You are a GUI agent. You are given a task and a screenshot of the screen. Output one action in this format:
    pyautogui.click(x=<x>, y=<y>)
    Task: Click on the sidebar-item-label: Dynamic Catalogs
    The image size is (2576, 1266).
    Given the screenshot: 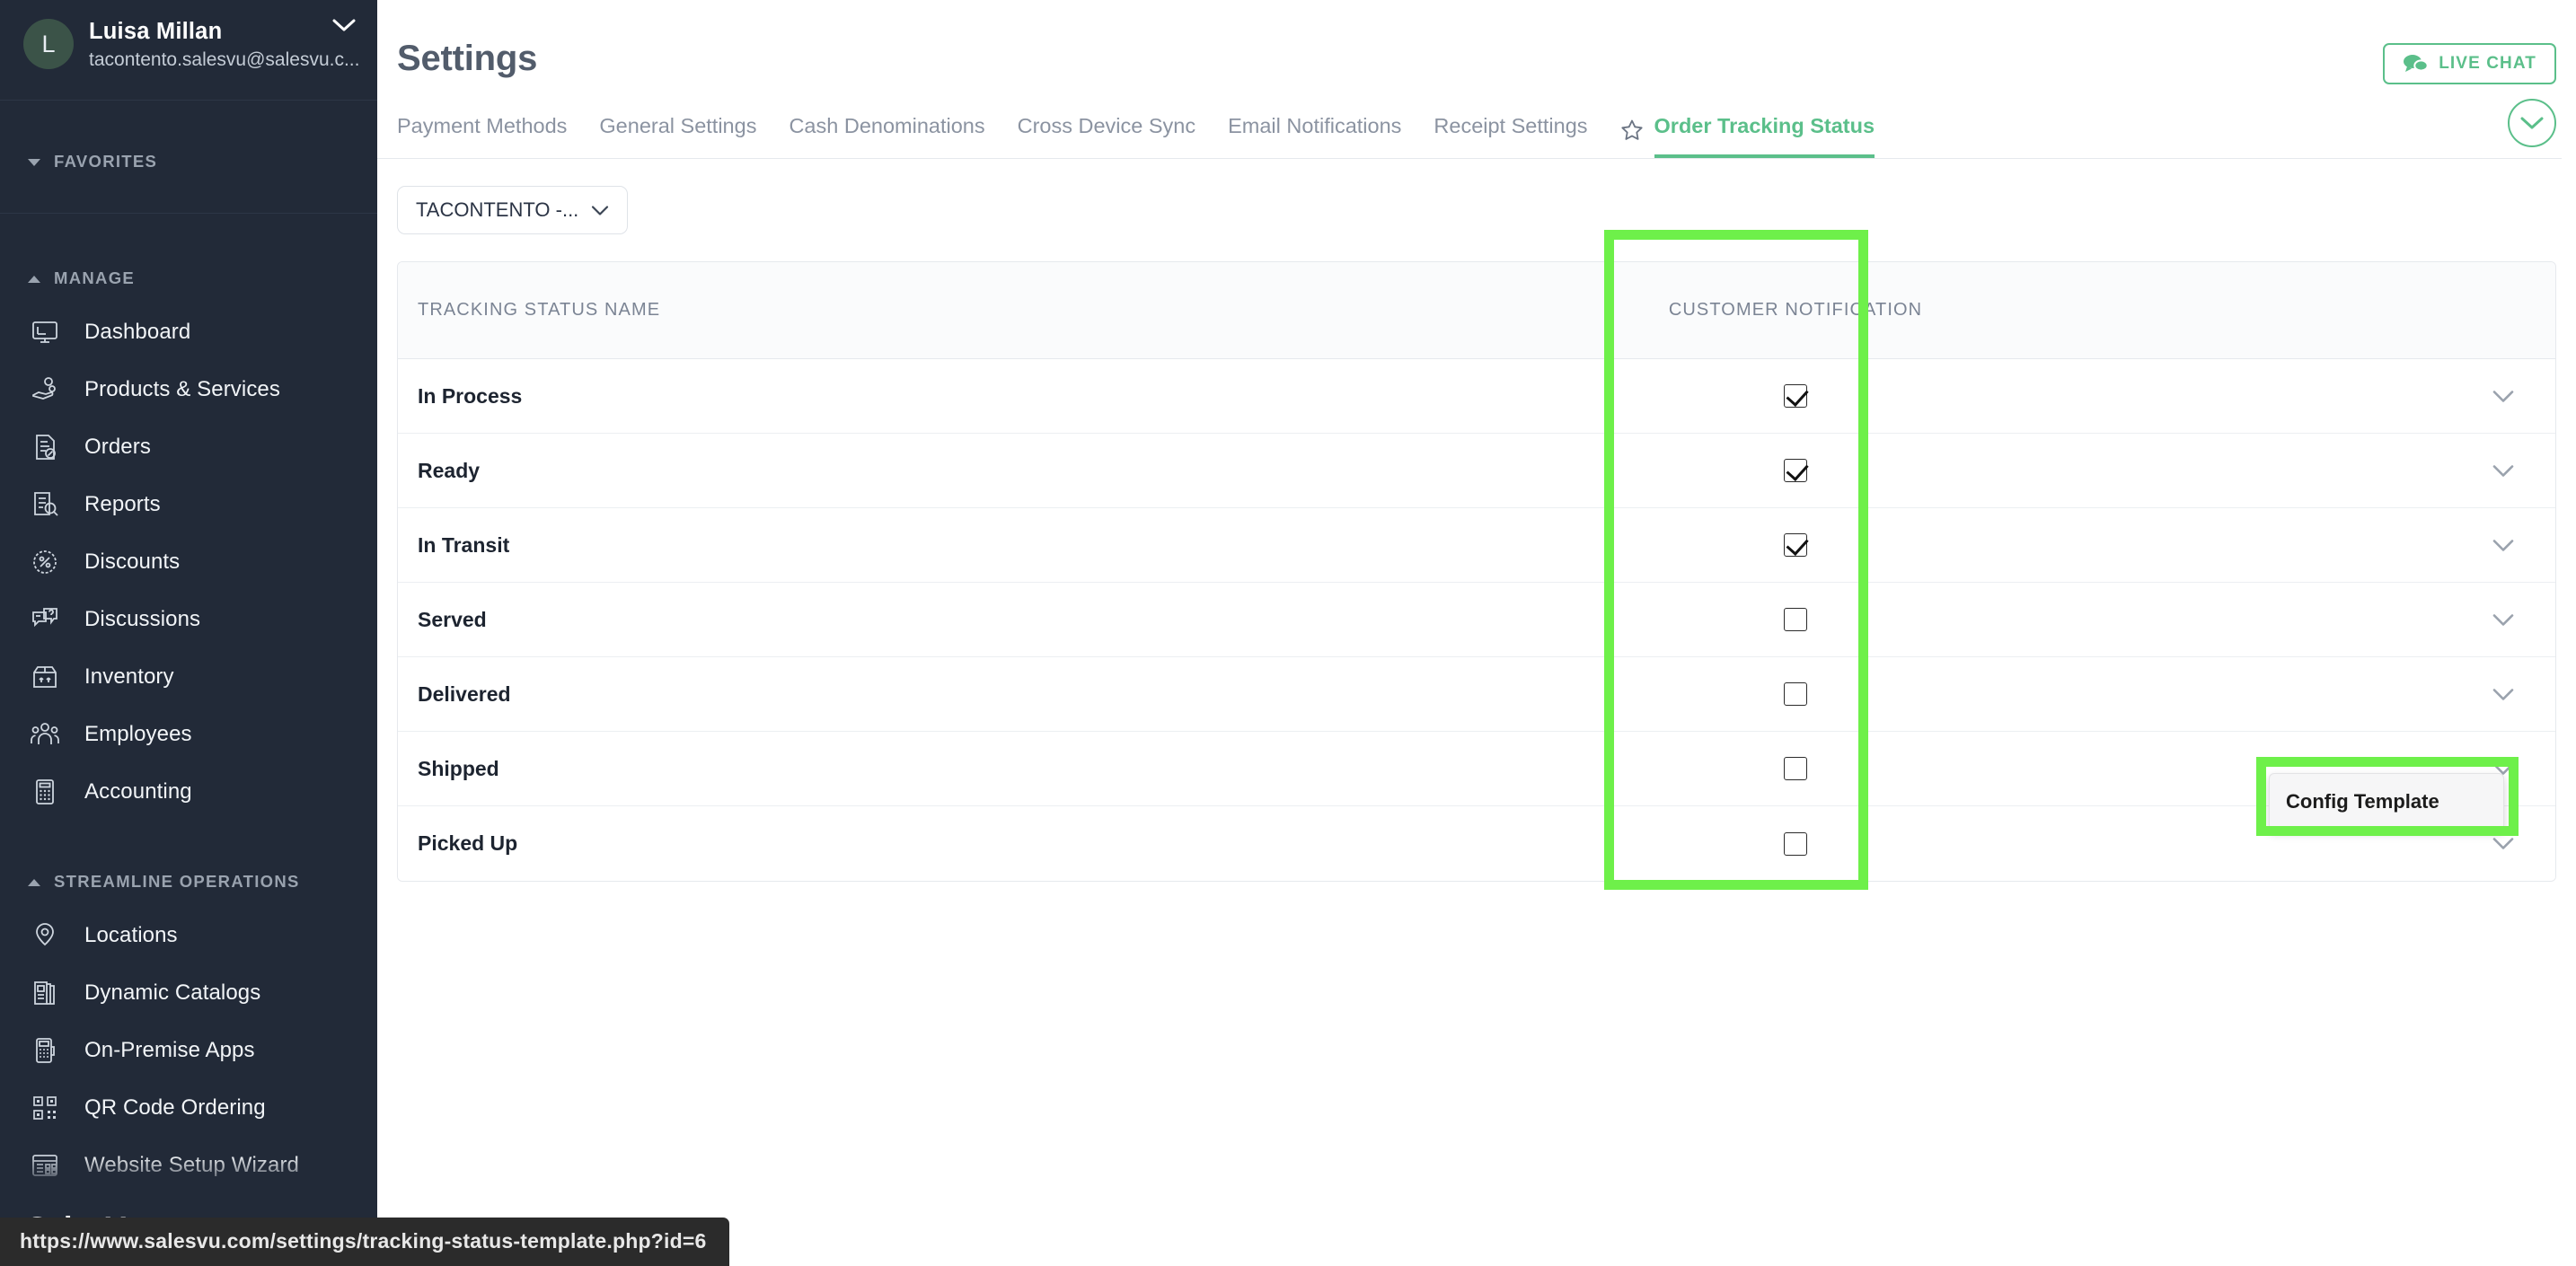 What is the action you would take?
    pyautogui.click(x=172, y=993)
    